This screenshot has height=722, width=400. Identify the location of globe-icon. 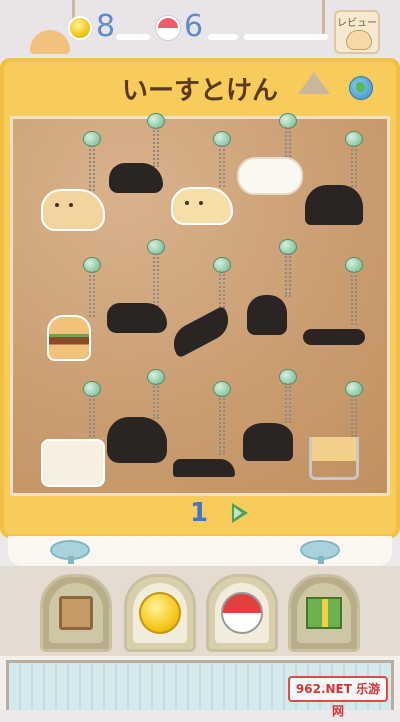
(361, 88).